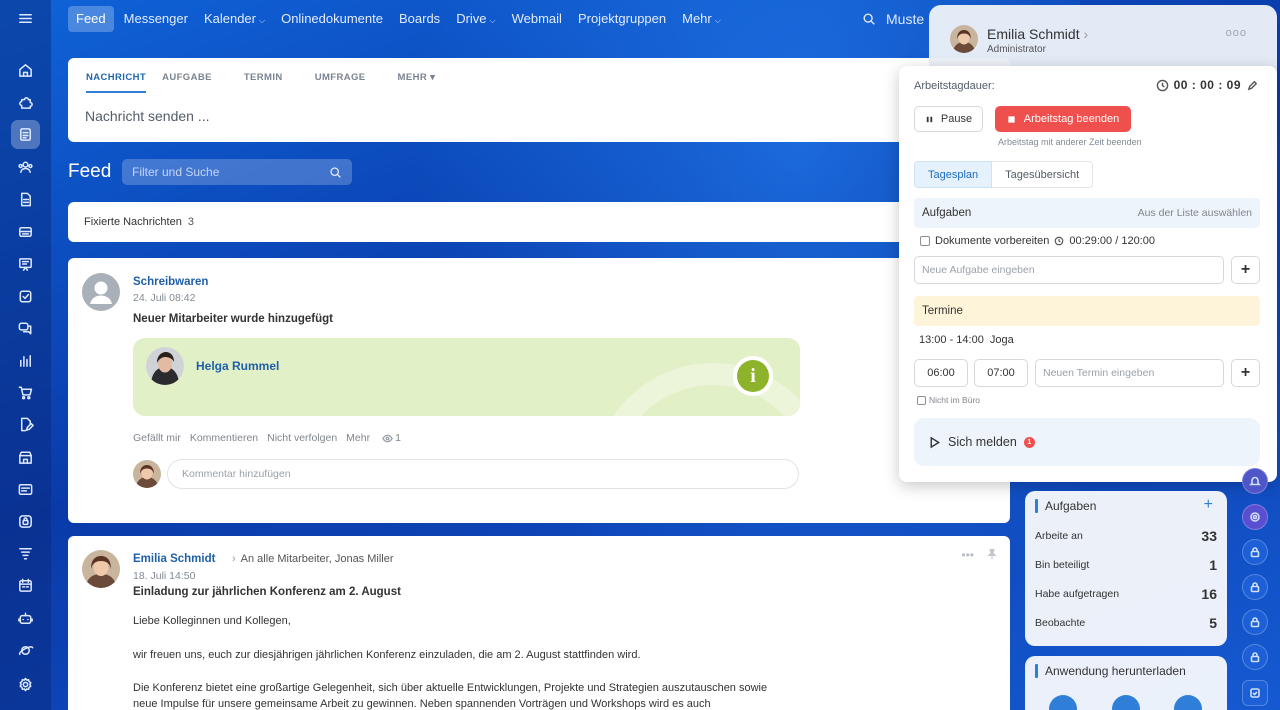 The height and width of the screenshot is (710, 1280). I want to click on composer-tab: UMFRAGE, so click(348, 81).